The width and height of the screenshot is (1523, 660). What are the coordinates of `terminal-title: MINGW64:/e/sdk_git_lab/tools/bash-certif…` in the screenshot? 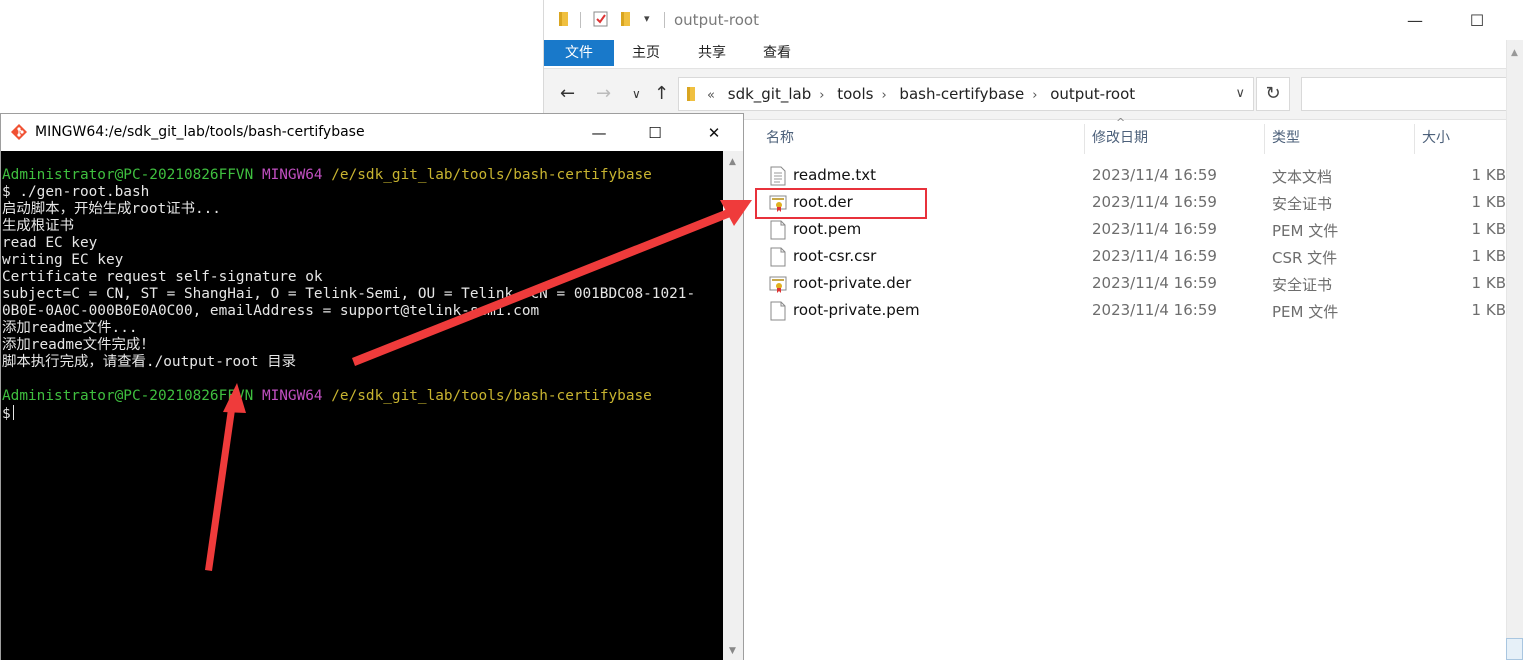 It's located at (200, 132).